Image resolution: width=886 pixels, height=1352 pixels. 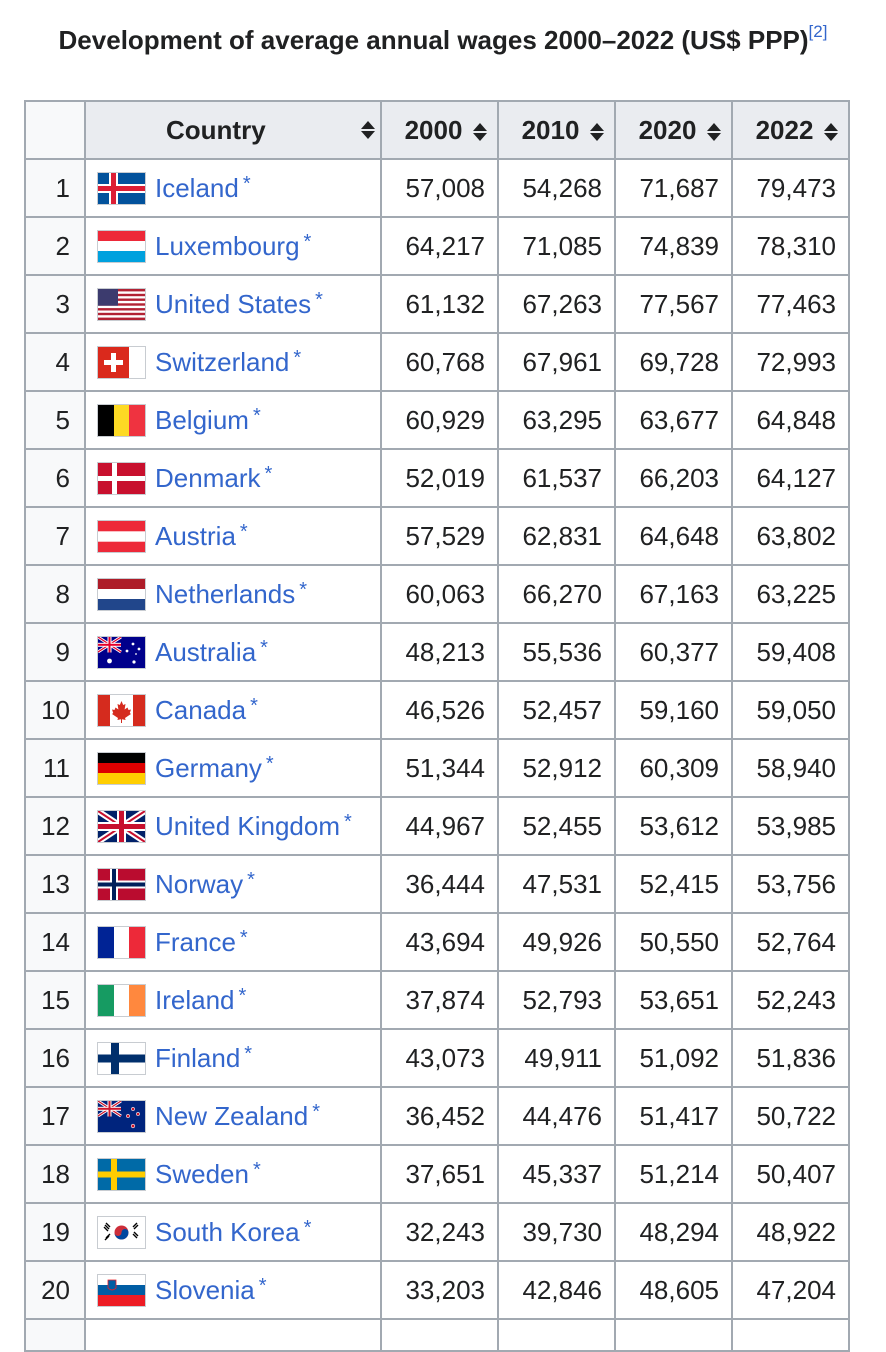 I want to click on country-link: Slovenia, so click(x=205, y=1290).